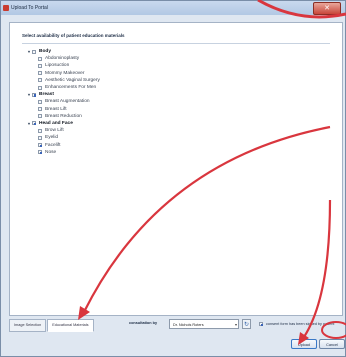  Describe the element at coordinates (29, 8) in the screenshot. I see `window-title: Upload To Portal` at that location.